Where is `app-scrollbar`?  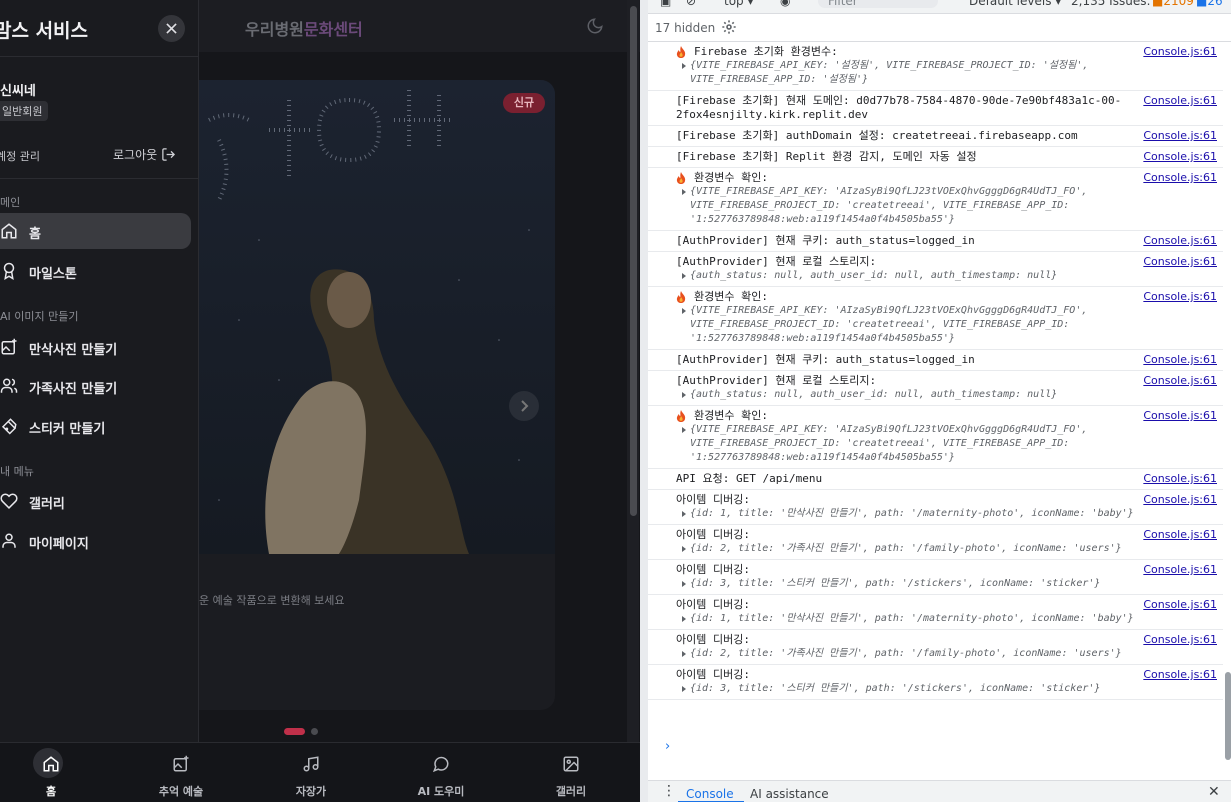 app-scrollbar is located at coordinates (633, 371).